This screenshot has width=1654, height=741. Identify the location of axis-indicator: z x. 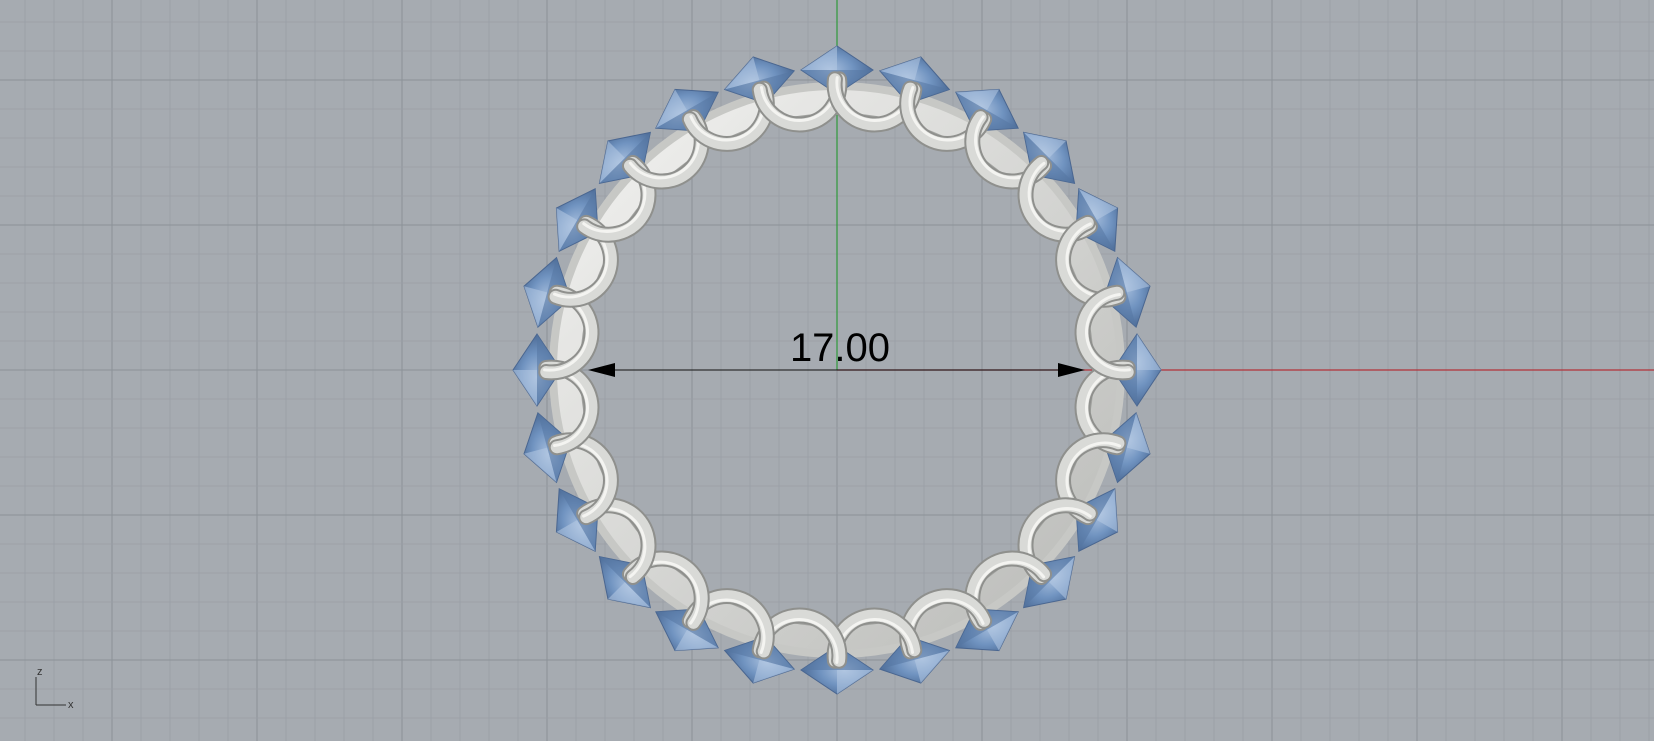
(54, 688).